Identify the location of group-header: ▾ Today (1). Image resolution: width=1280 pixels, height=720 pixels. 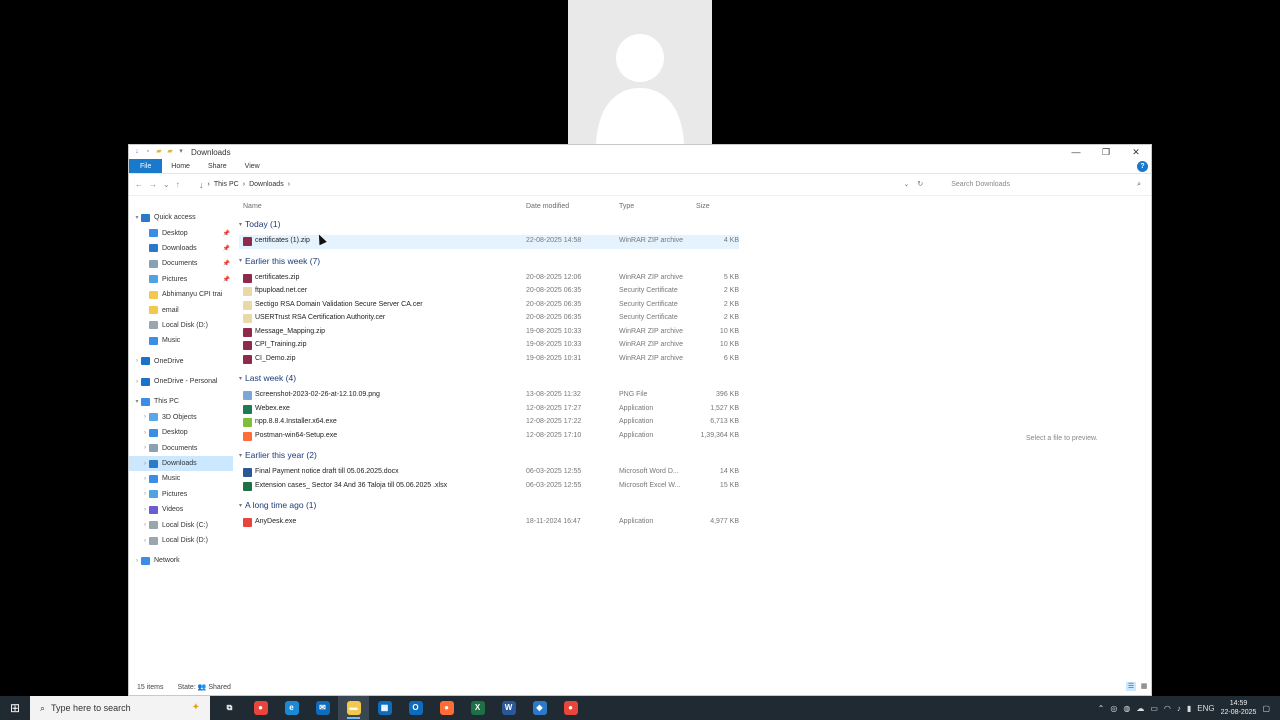
(259, 224).